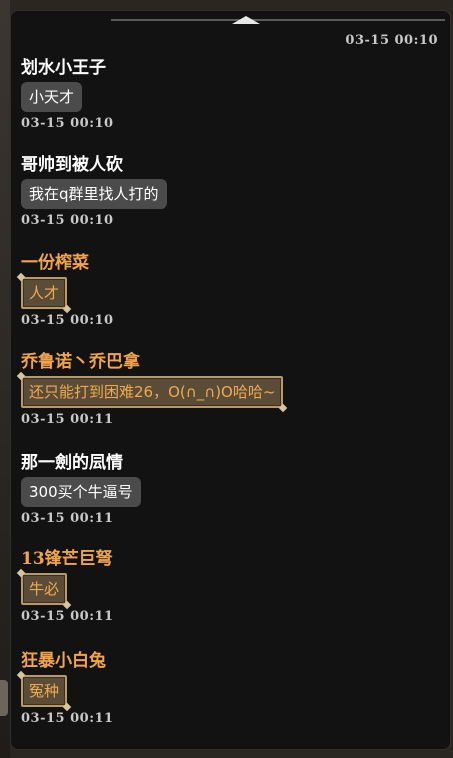 The width and height of the screenshot is (453, 758). What do you see at coordinates (67, 263) in the screenshot?
I see `sender-name: 一份榨菜` at bounding box center [67, 263].